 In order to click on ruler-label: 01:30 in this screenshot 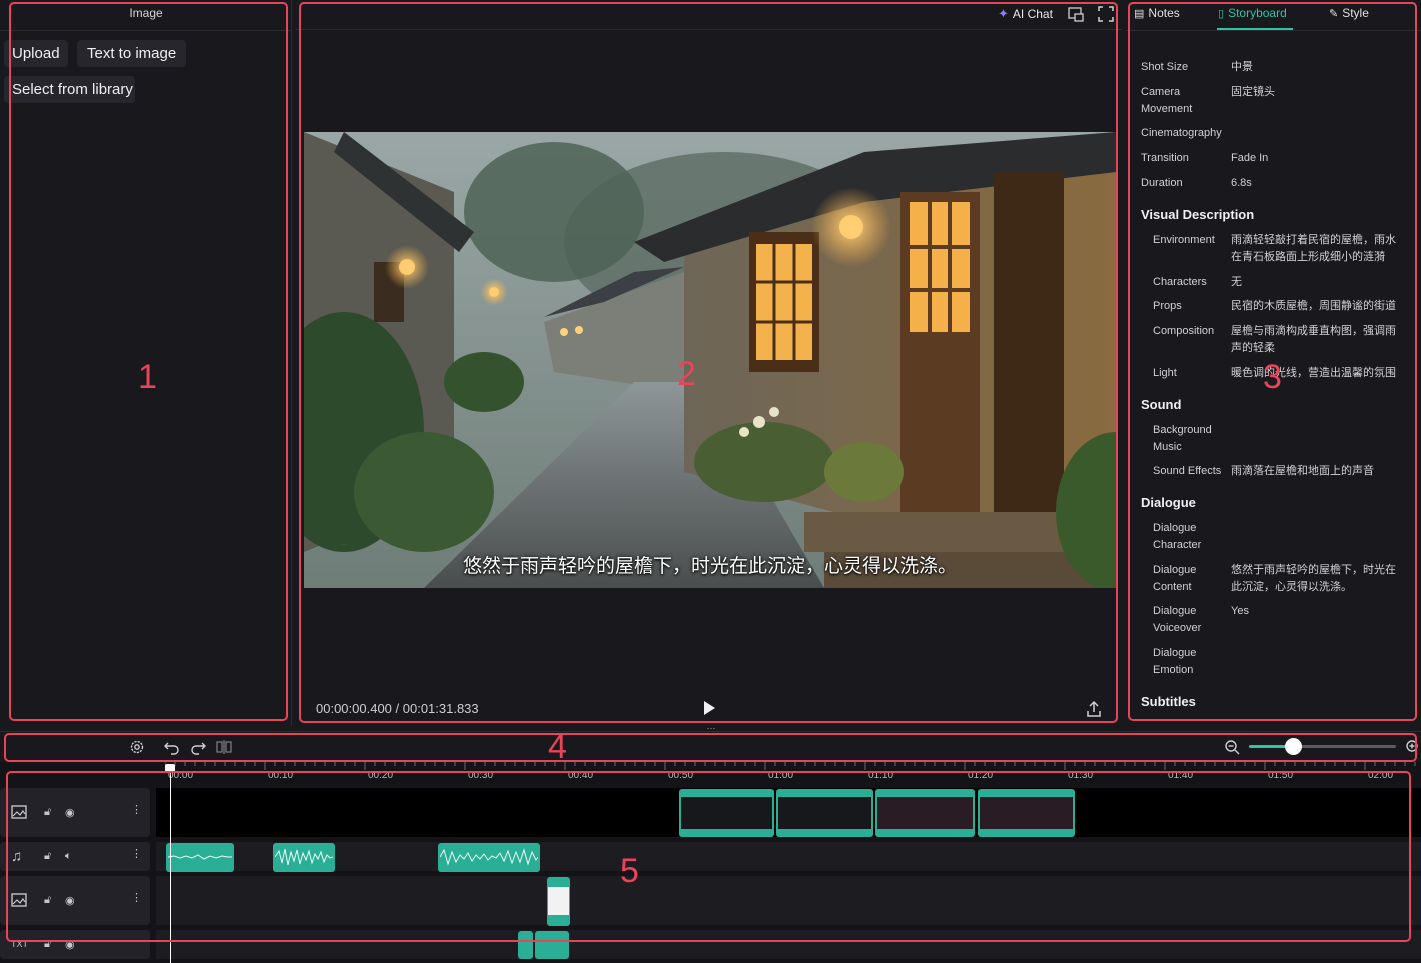, I will do `click(1081, 775)`.